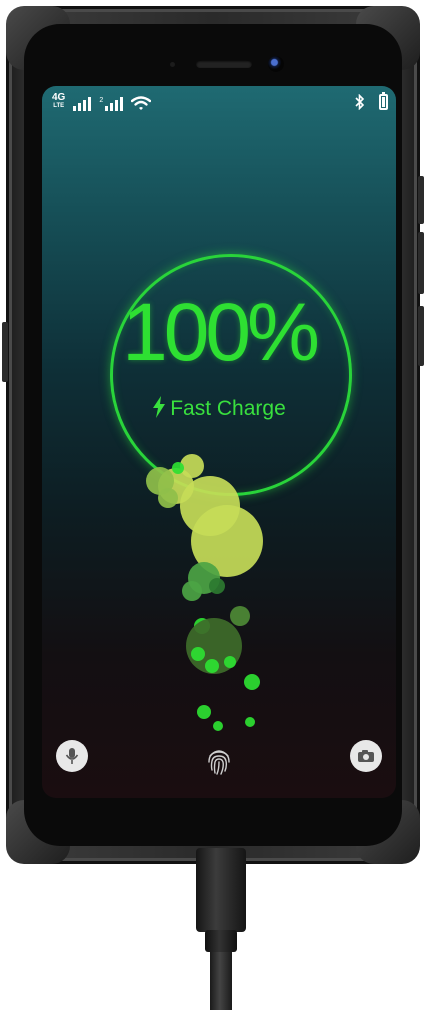 The height and width of the screenshot is (1010, 426). Describe the element at coordinates (5, 352) in the screenshot. I see `side-button-left` at that location.